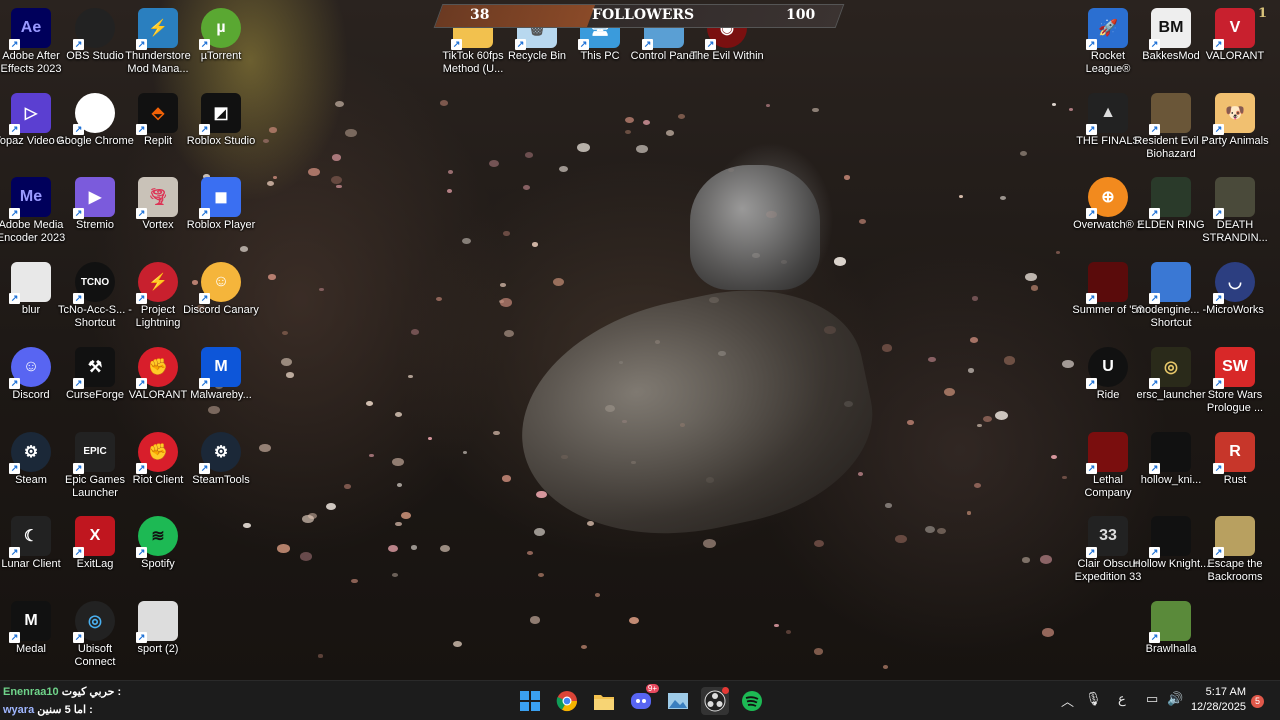 This screenshot has height=720, width=1280. Describe the element at coordinates (1257, 701) in the screenshot. I see `notification-badge: 5` at that location.